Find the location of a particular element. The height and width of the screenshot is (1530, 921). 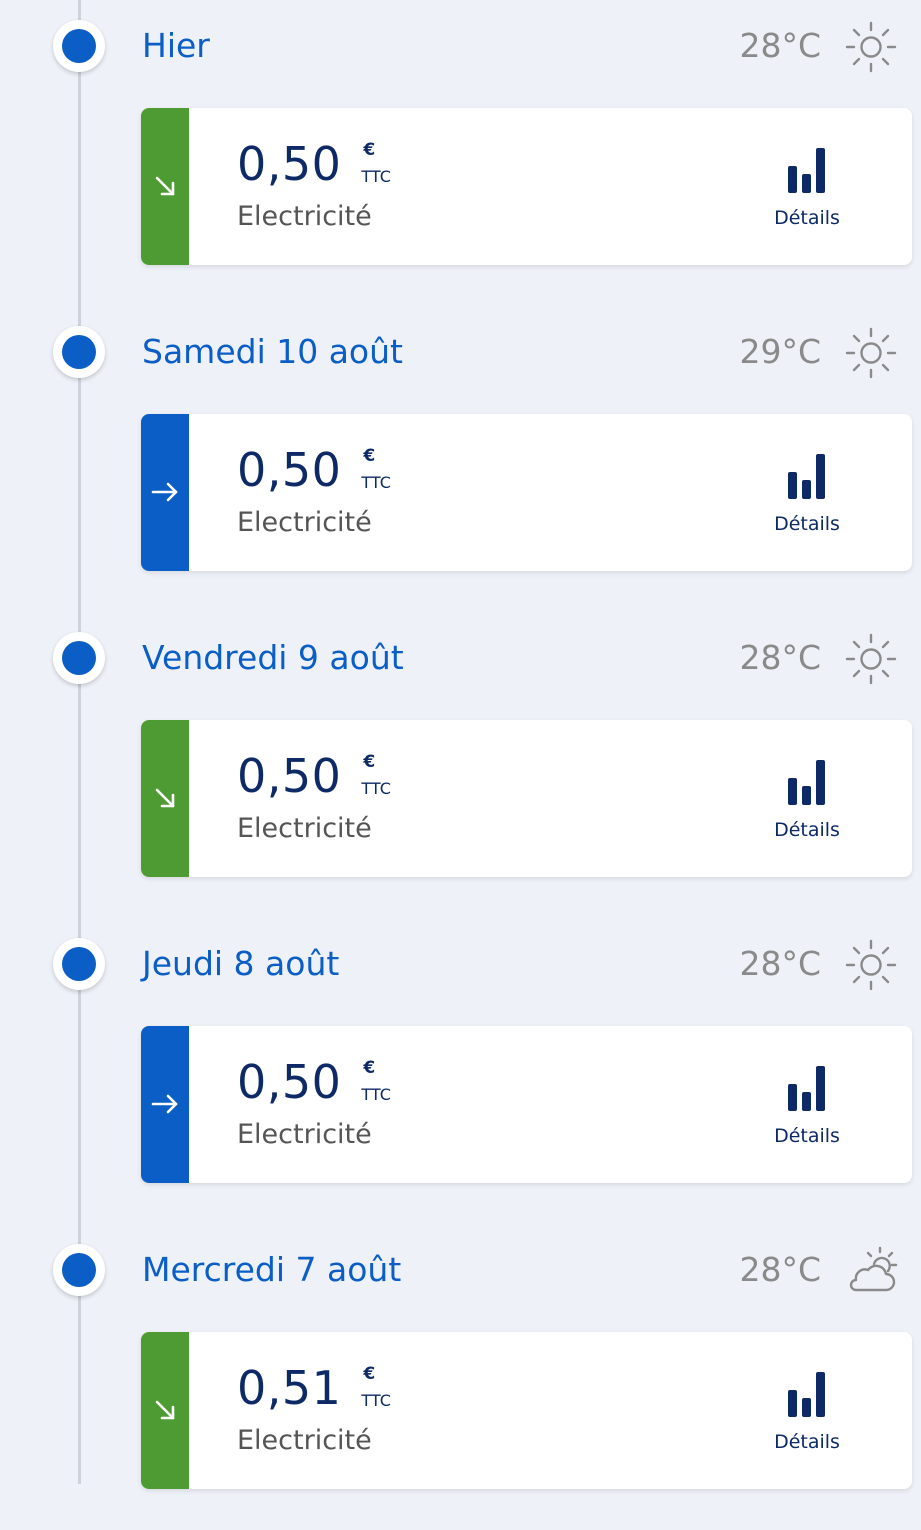

day-date: Vendredi 9 août is located at coordinates (273, 657).